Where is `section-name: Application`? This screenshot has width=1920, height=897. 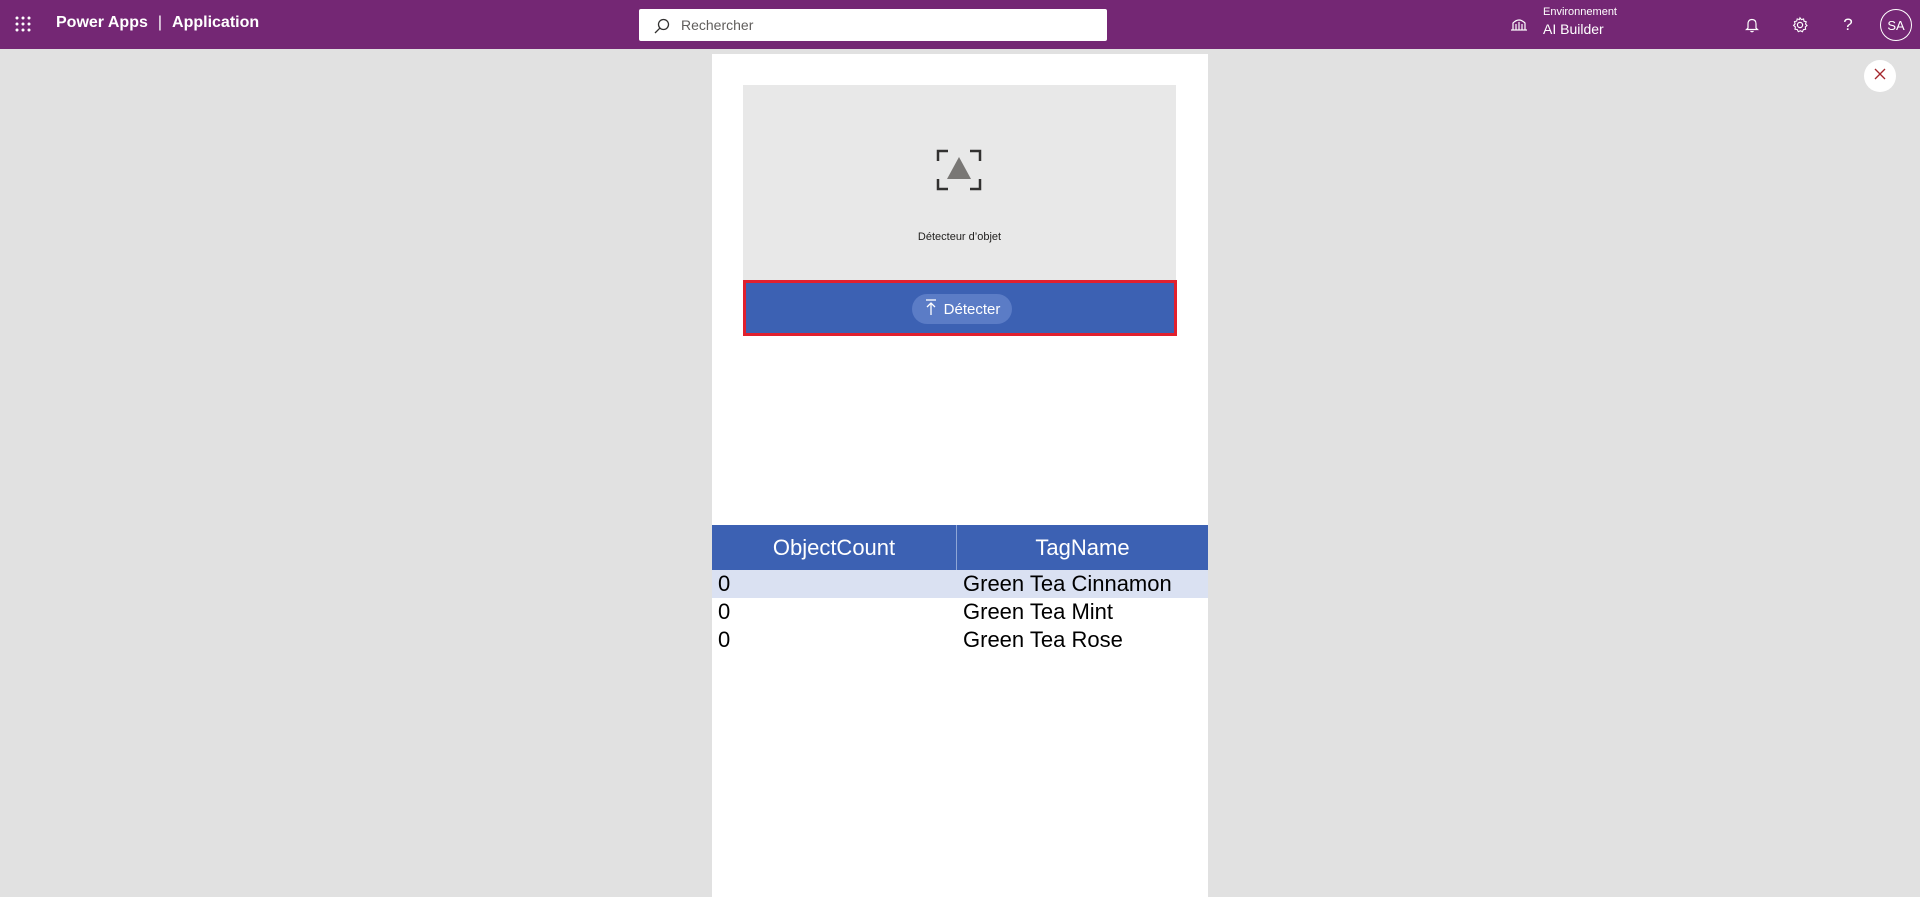 section-name: Application is located at coordinates (215, 22).